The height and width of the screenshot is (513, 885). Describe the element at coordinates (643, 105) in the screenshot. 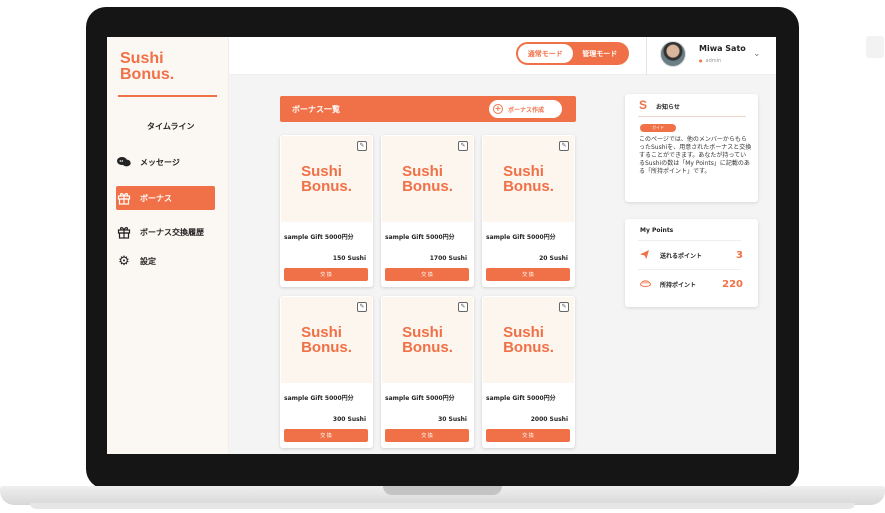

I see `sushi-s-icon: S` at that location.